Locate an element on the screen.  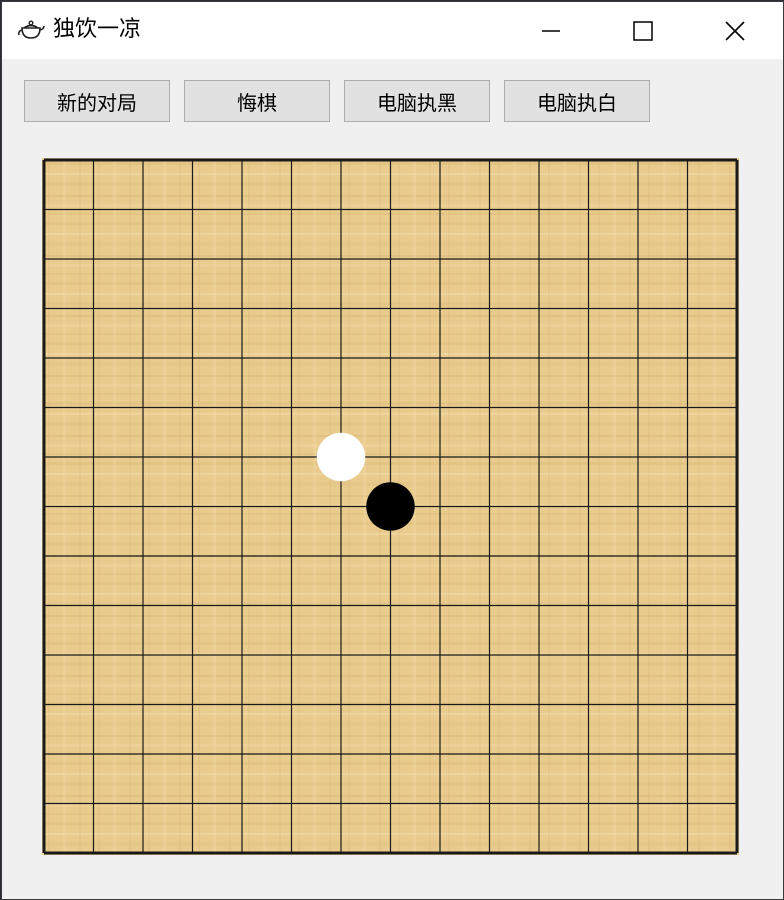
new-game-button: 新的对局 is located at coordinates (97, 101).